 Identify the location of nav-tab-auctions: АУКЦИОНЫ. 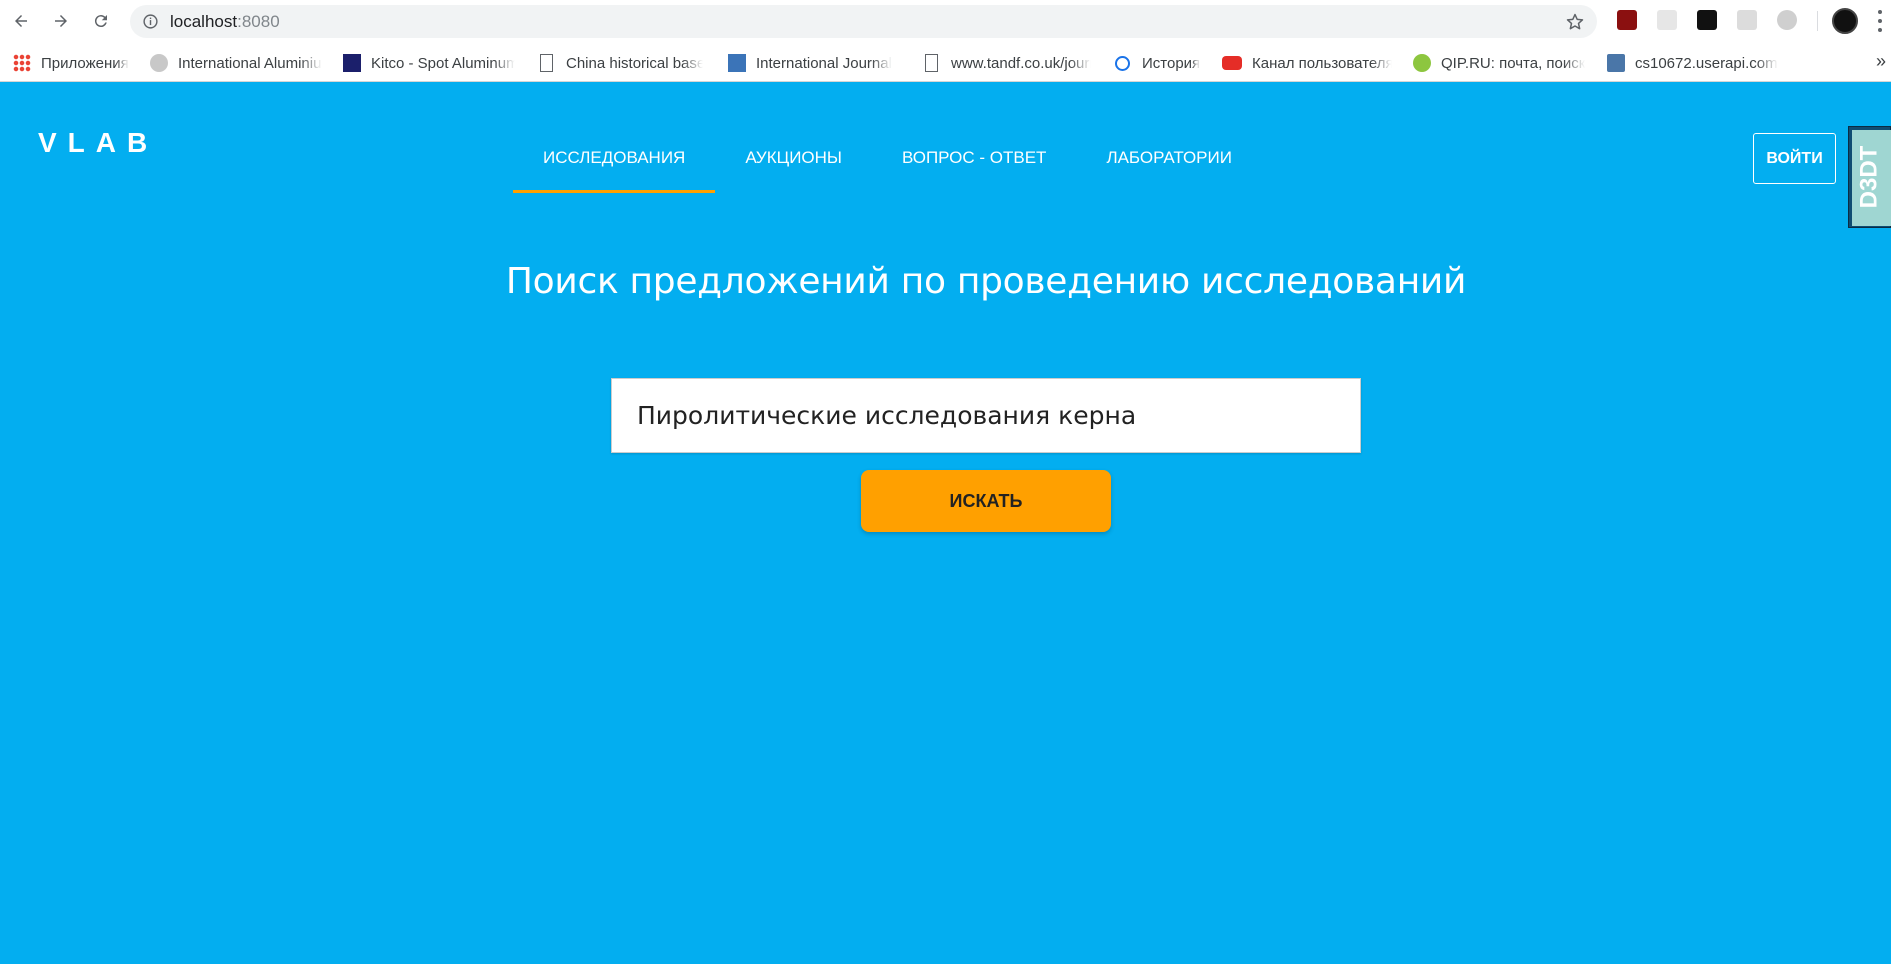
(793, 158).